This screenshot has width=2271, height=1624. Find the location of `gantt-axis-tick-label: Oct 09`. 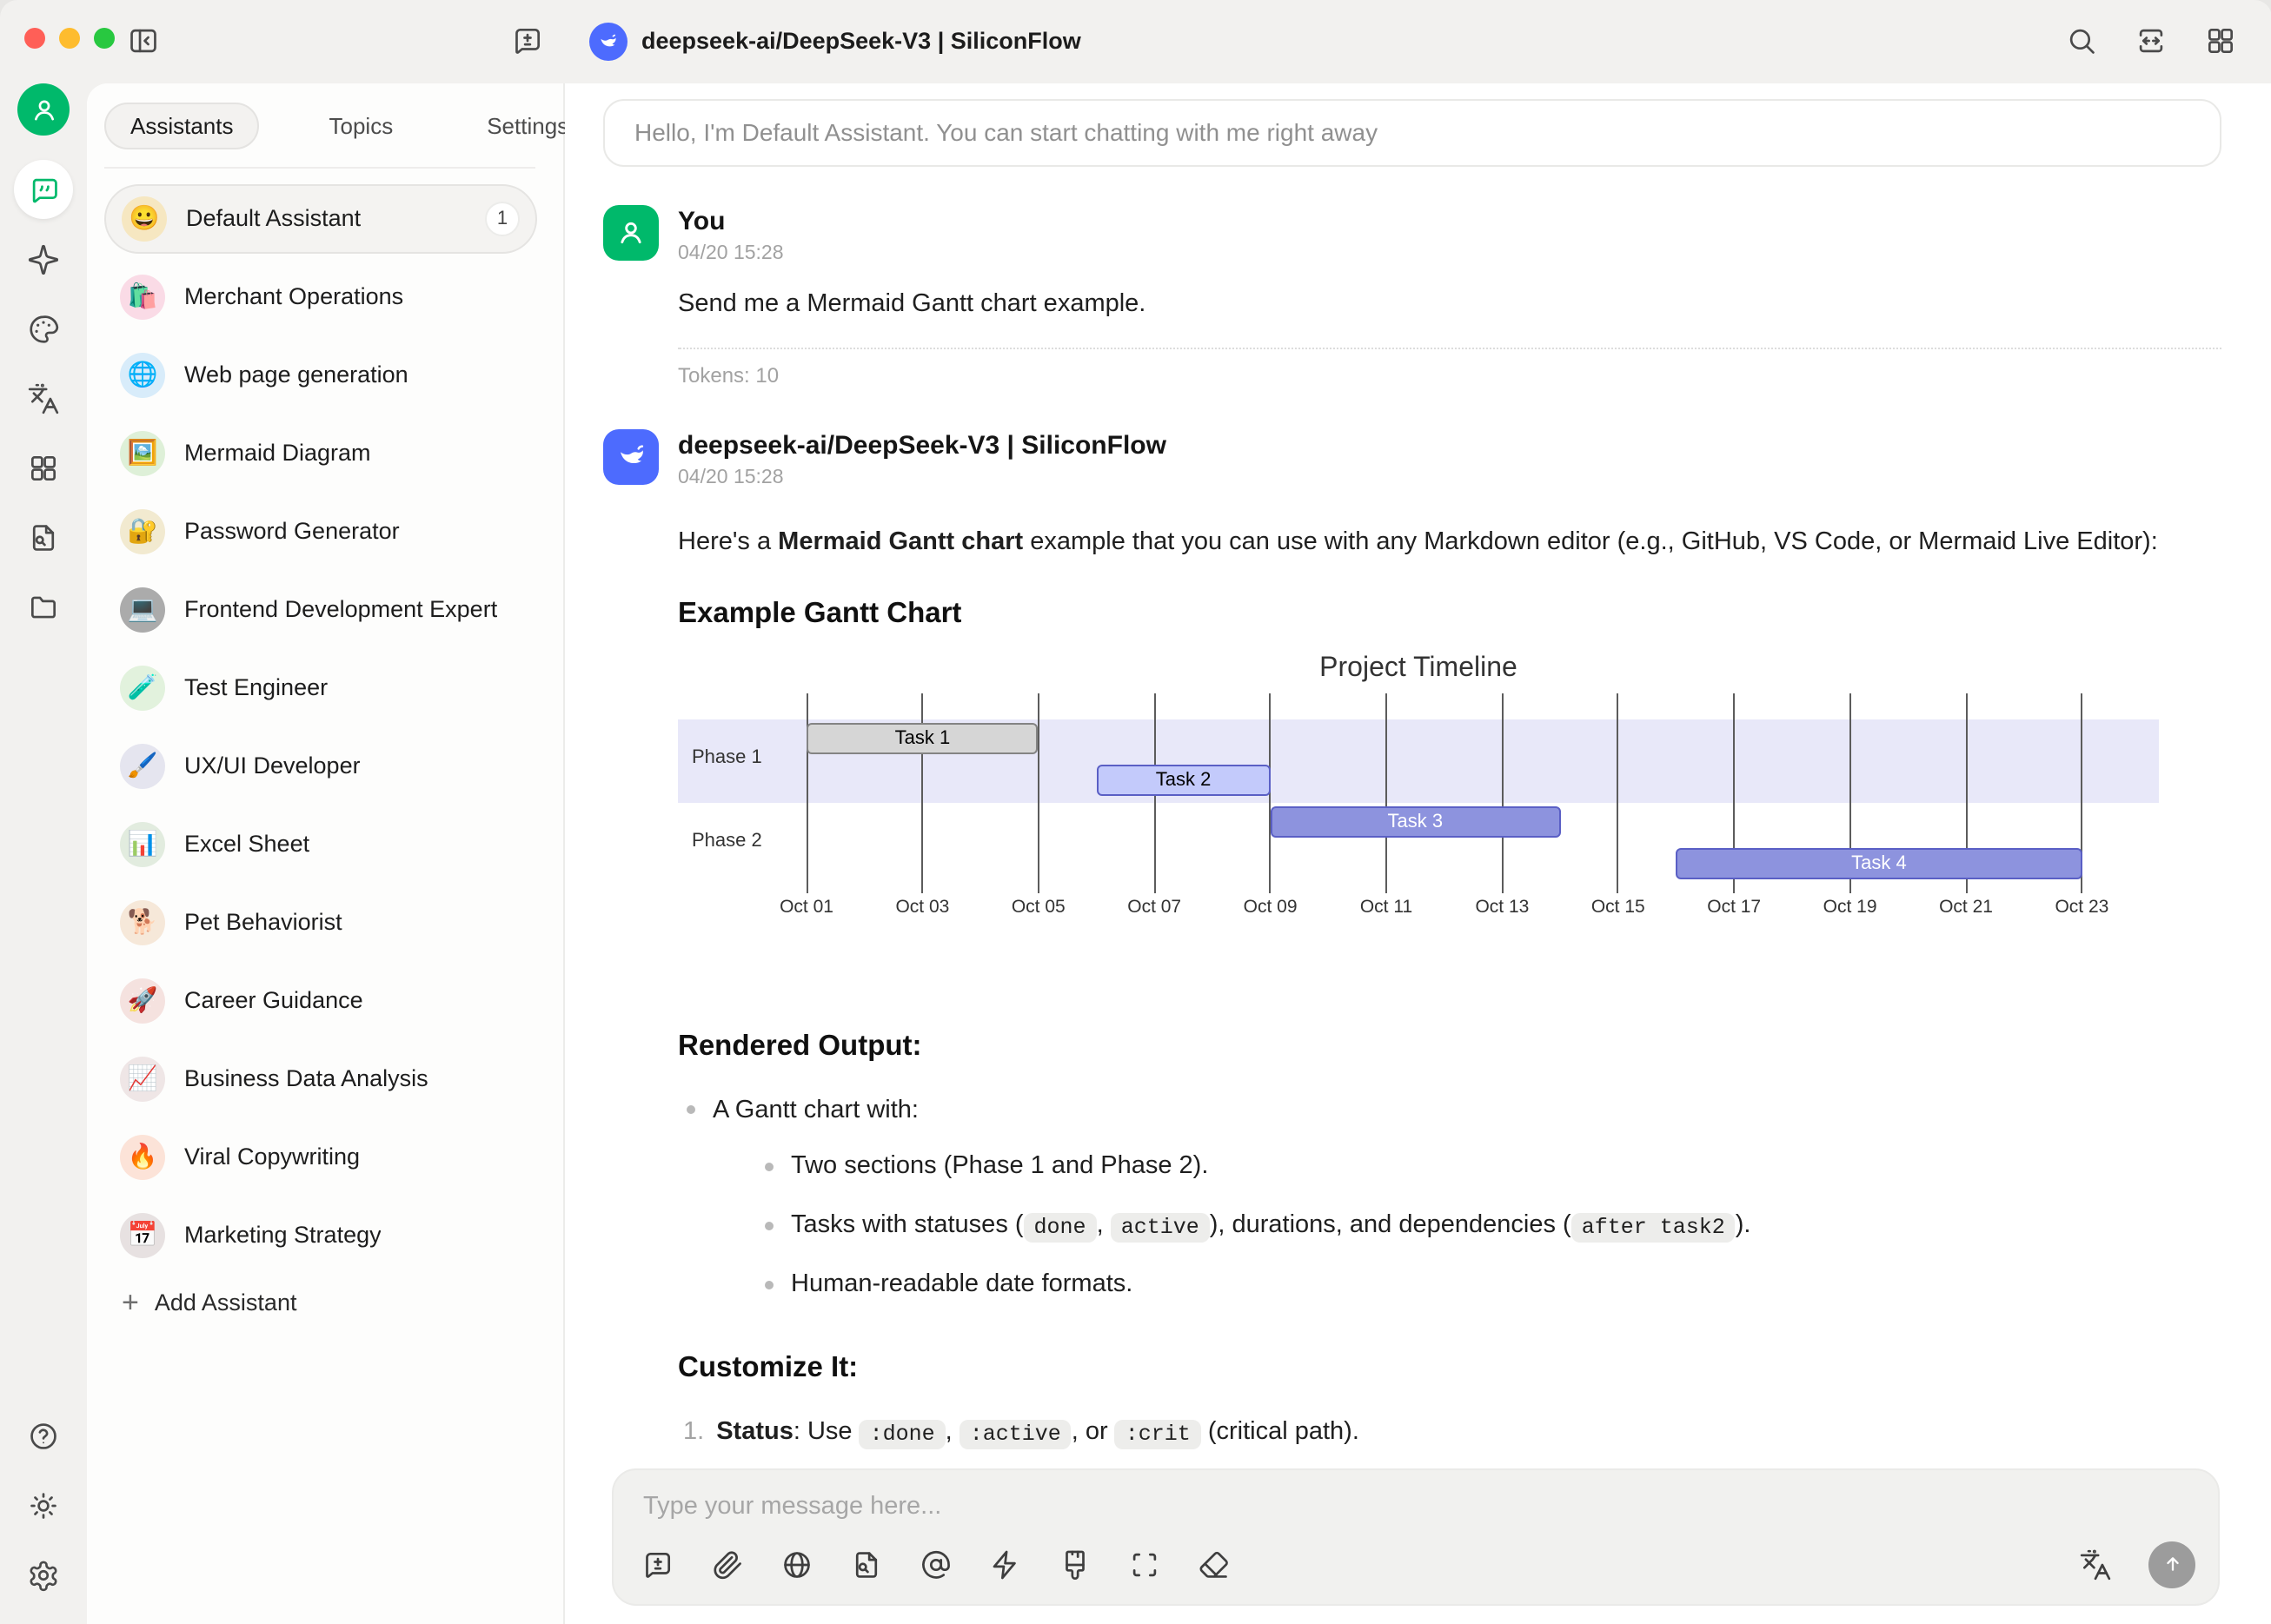

gantt-axis-tick-label: Oct 09 is located at coordinates (1270, 907).